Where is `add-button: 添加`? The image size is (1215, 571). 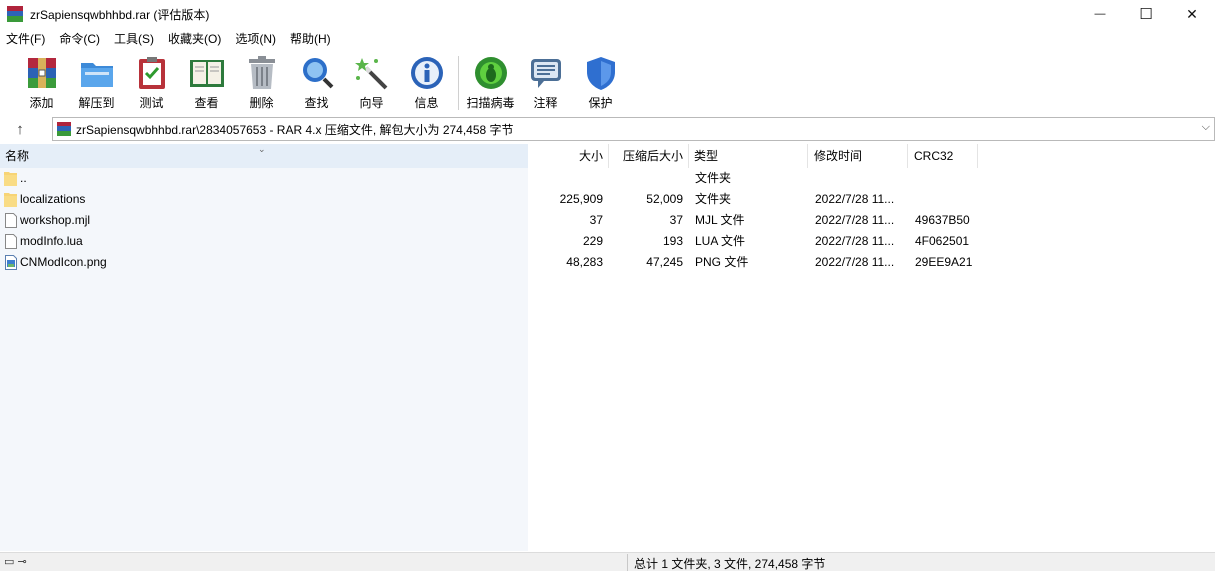 add-button: 添加 is located at coordinates (41, 81).